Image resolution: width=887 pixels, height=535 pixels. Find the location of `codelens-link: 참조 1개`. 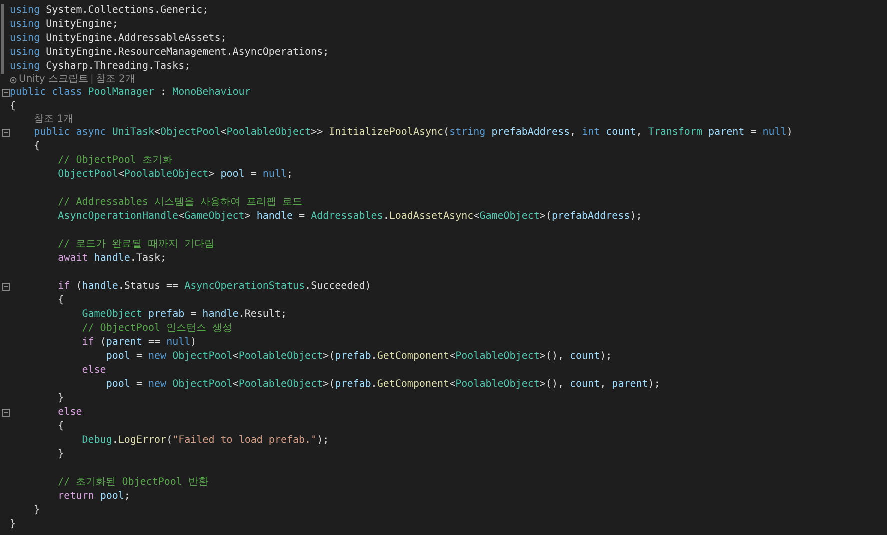

codelens-link: 참조 1개 is located at coordinates (54, 120).